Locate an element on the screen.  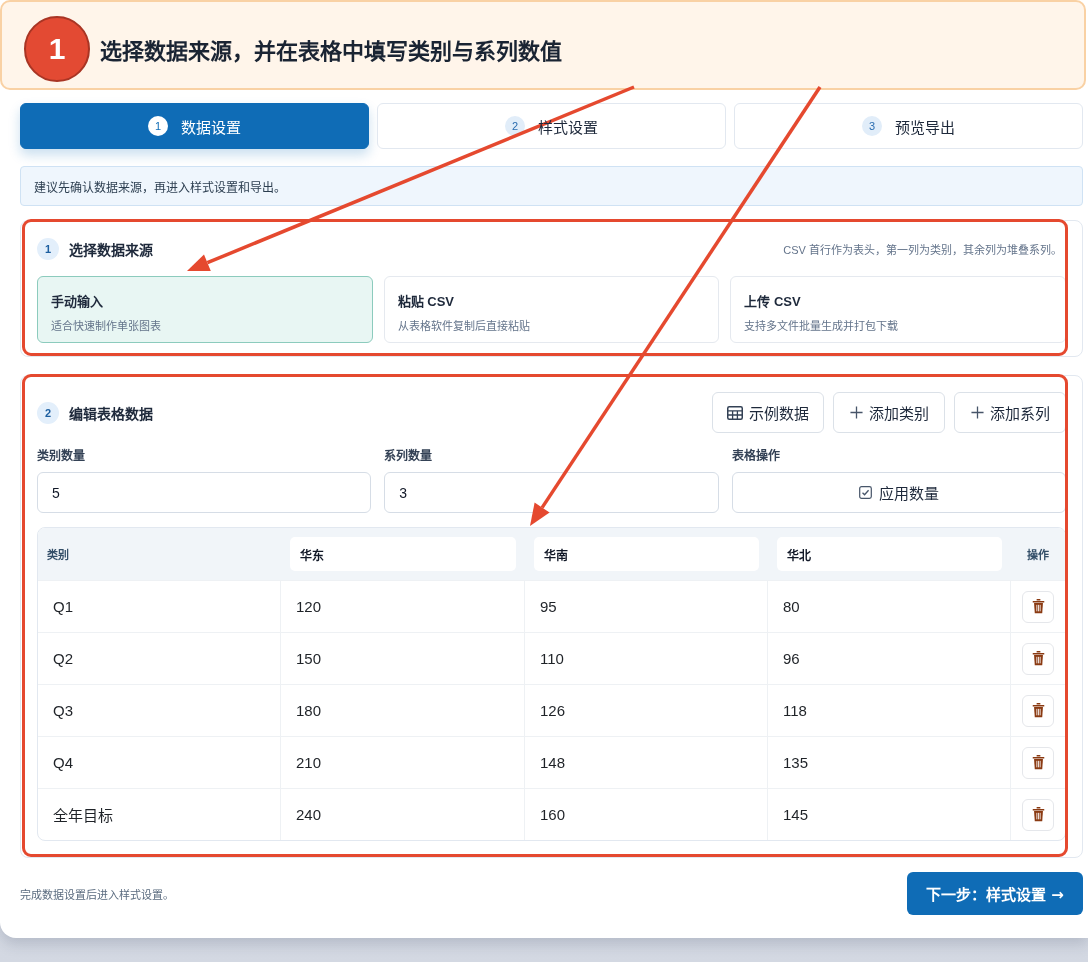
table-cell: 160 is located at coordinates (646, 814).